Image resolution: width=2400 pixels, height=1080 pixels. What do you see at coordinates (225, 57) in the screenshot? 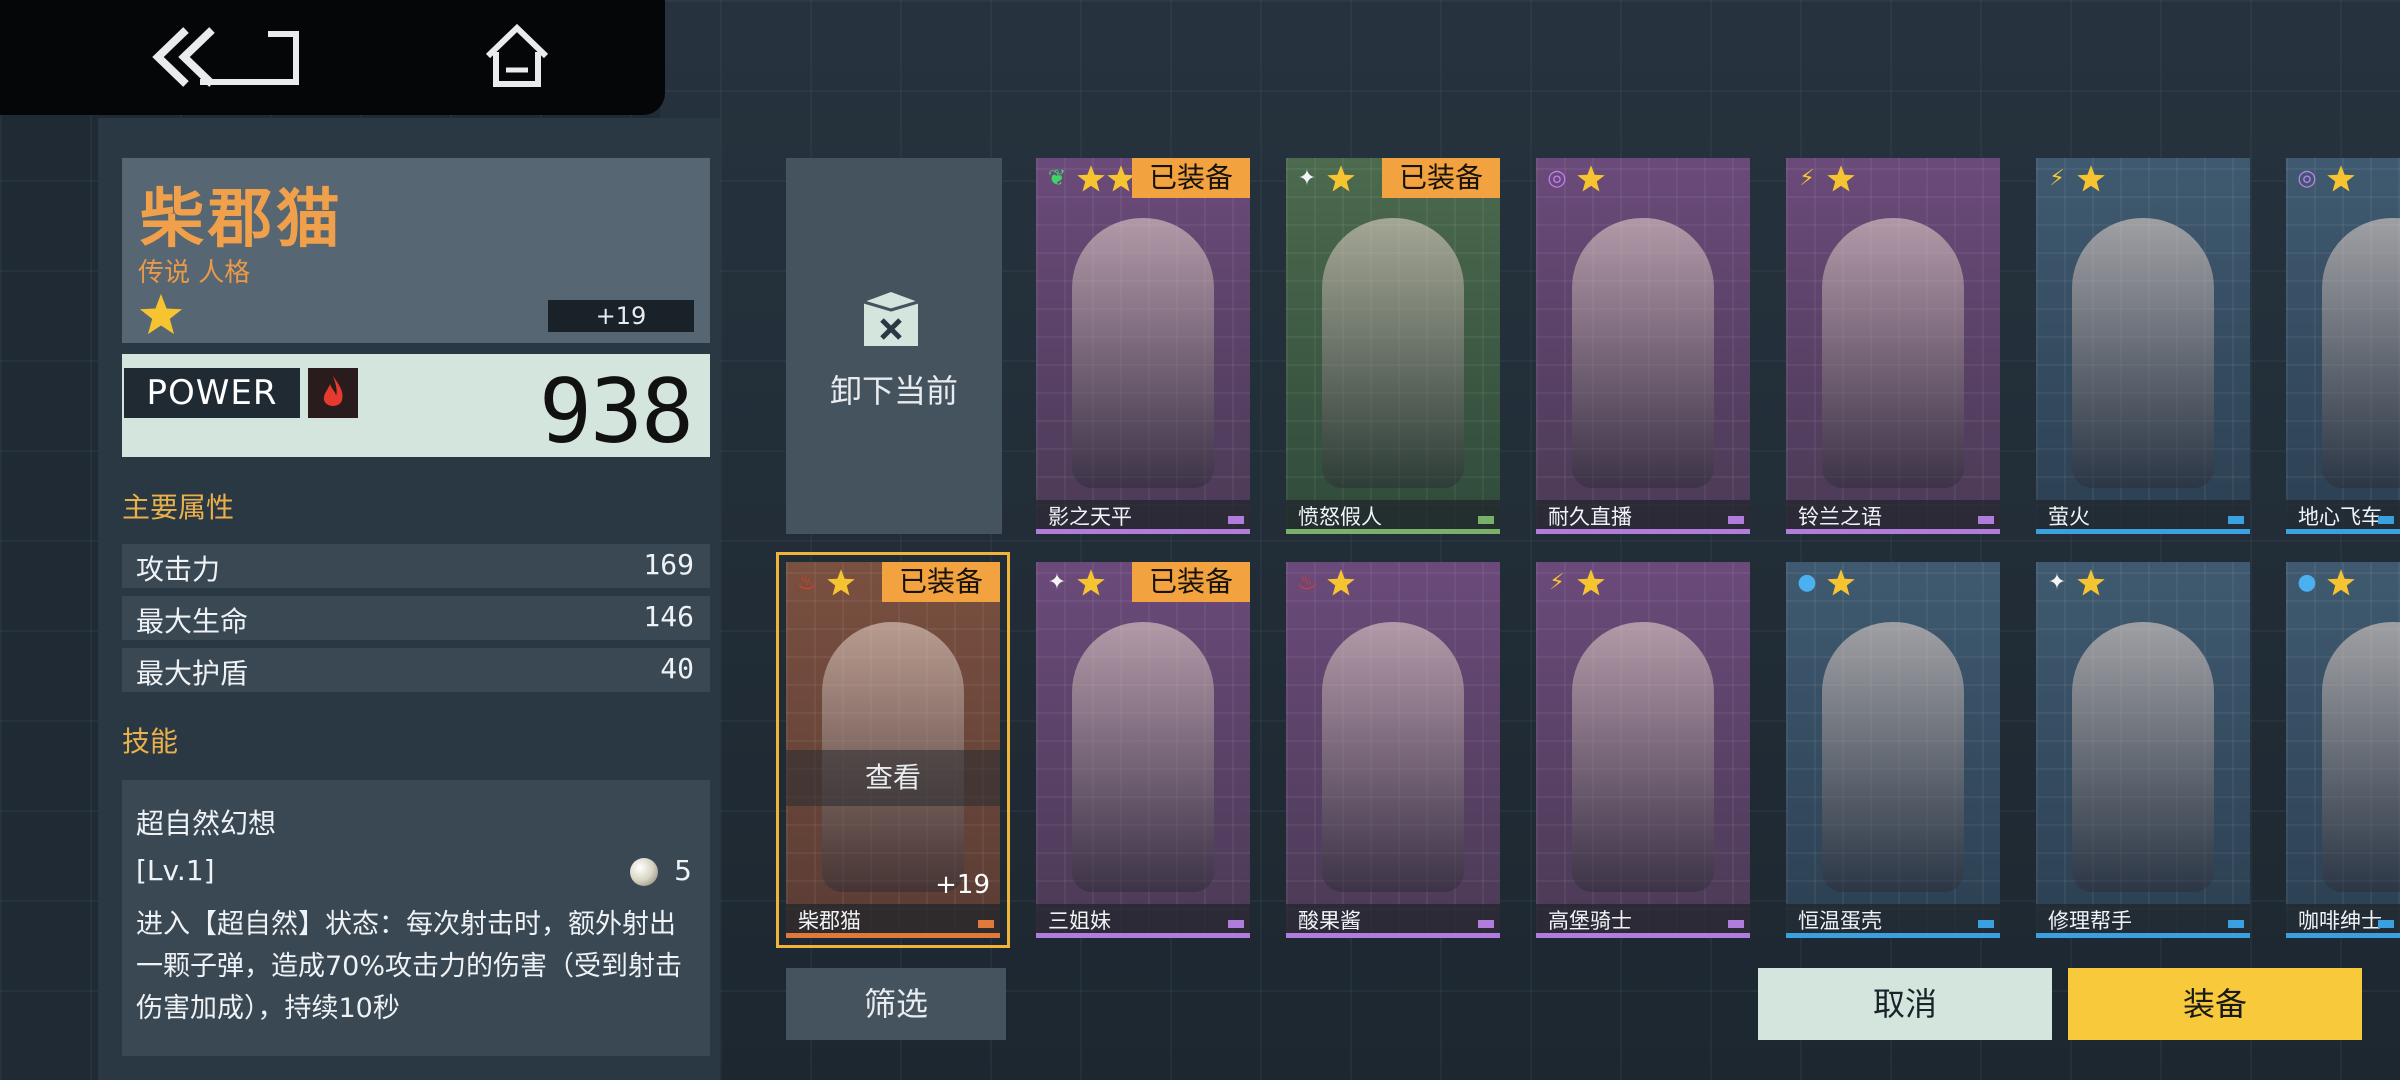
I see `back-icon` at bounding box center [225, 57].